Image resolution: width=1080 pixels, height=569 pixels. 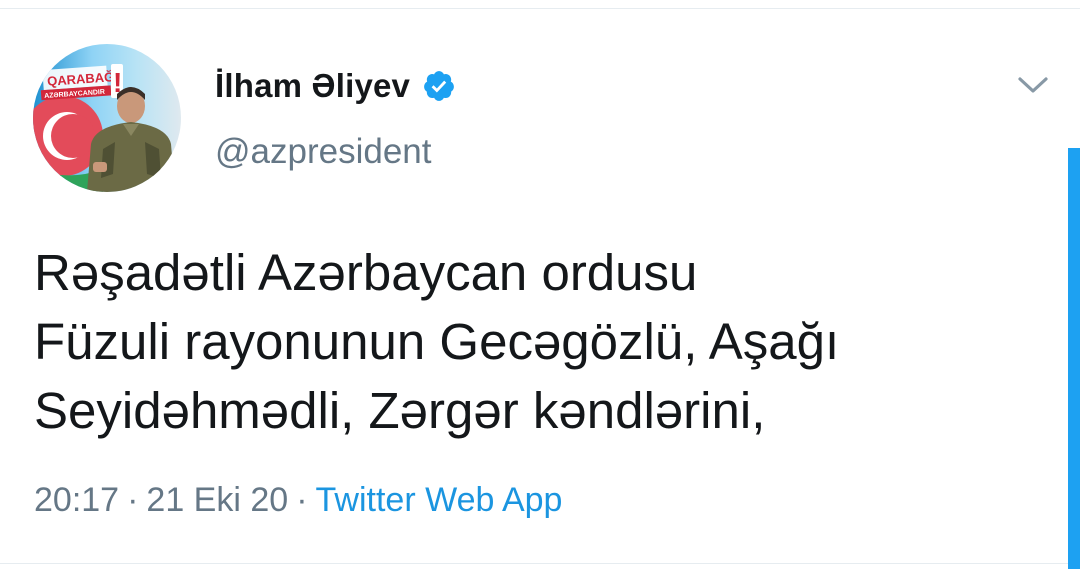 I want to click on author-name-row: İlham Əliyev, so click(x=335, y=86).